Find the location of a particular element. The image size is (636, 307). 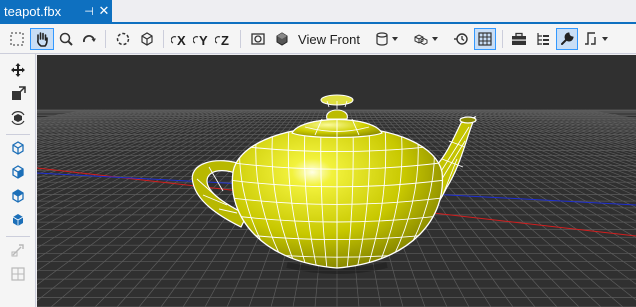

wrench-icon is located at coordinates (567, 38).